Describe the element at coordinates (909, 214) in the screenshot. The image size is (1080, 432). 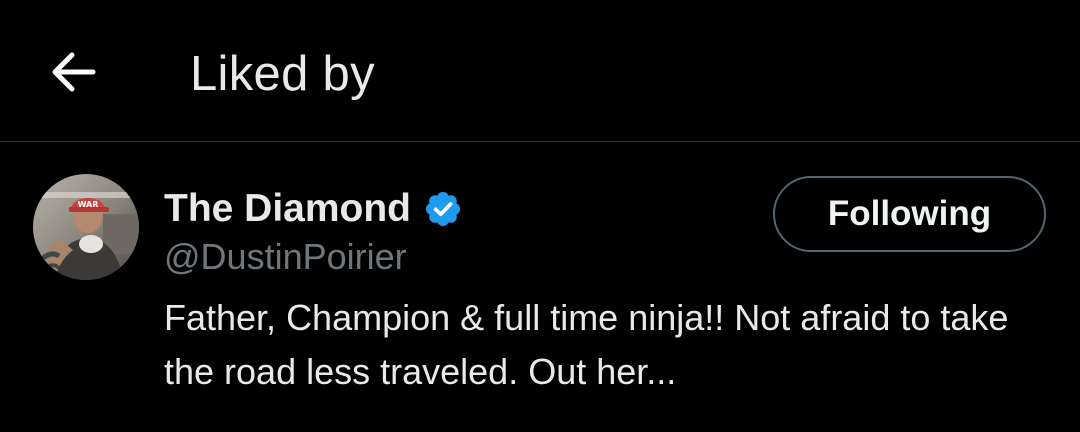
I see `following-button: Following` at that location.